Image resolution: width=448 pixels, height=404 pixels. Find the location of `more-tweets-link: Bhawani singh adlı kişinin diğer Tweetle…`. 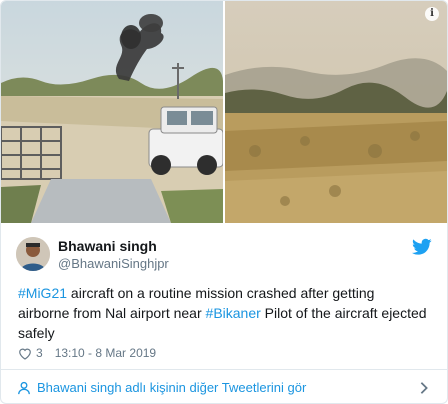

more-tweets-link: Bhawani singh adlı kişinin diğer Tweetle… is located at coordinates (224, 386).